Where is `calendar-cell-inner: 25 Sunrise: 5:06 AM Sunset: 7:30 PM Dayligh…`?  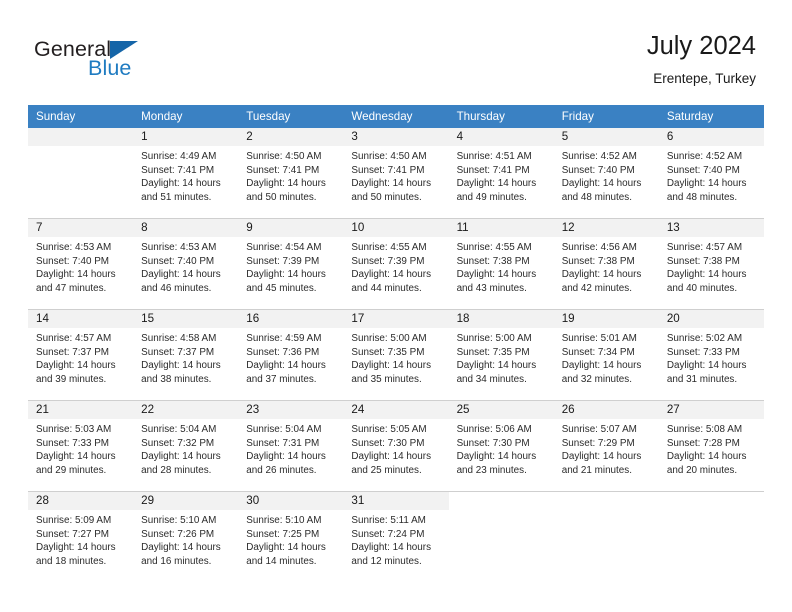 calendar-cell-inner: 25 Sunrise: 5:06 AM Sunset: 7:30 PM Dayligh… is located at coordinates (501, 446).